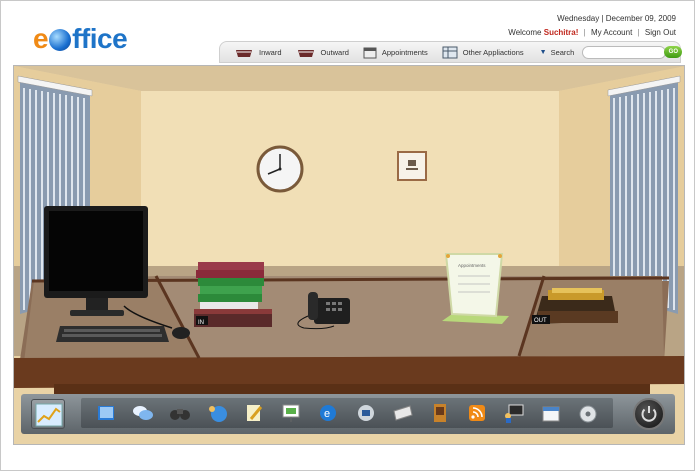  I want to click on nav-outward: Outward, so click(322, 52).